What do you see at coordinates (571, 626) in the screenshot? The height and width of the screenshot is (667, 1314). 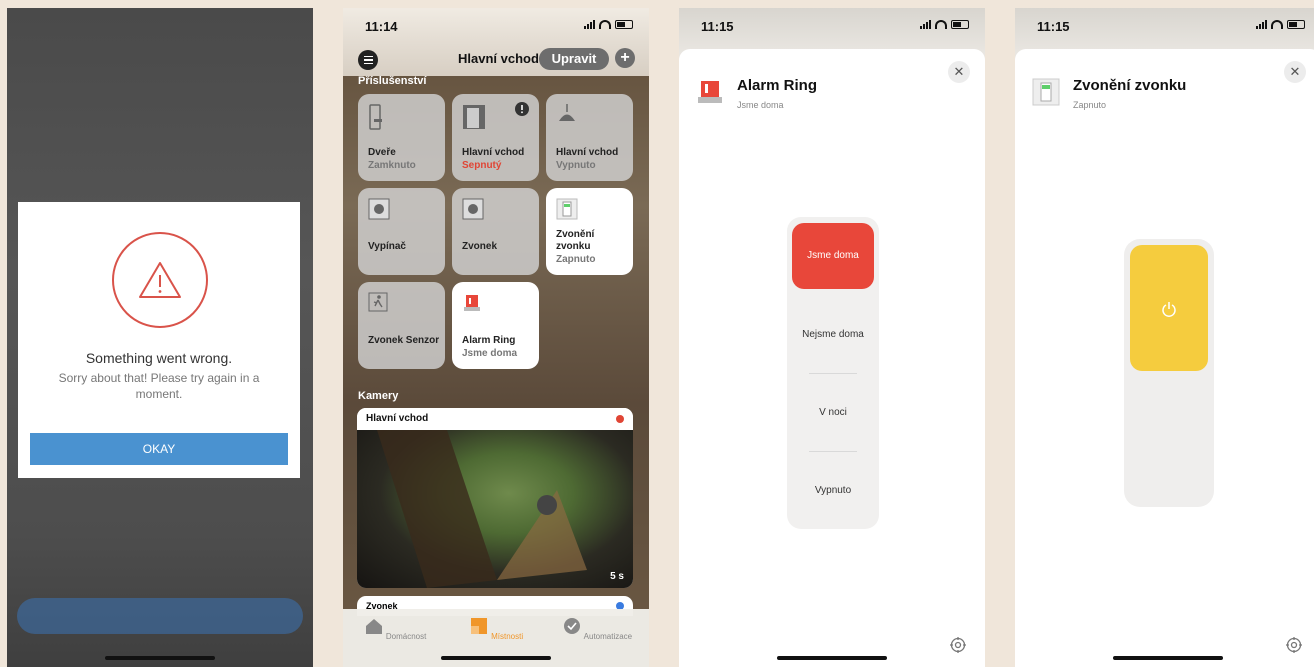 I see `automation-icon` at bounding box center [571, 626].